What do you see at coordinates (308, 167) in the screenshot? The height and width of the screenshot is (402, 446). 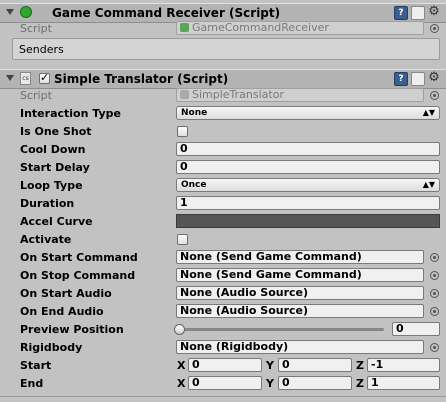 I see `start-delay-field: 0` at bounding box center [308, 167].